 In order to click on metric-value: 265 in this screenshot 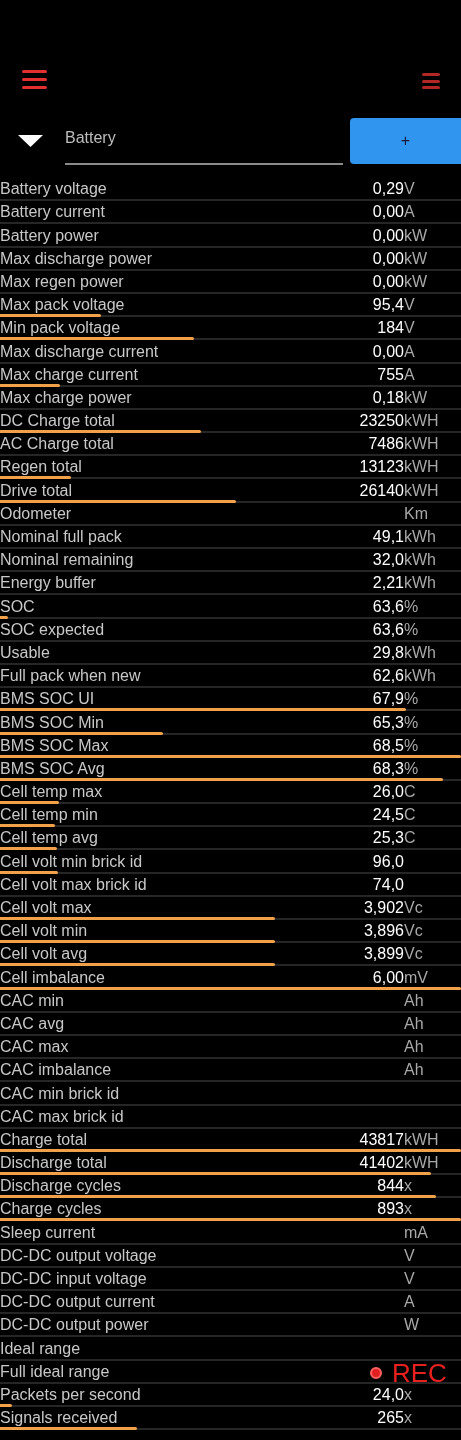, I will do `click(390, 1418)`.